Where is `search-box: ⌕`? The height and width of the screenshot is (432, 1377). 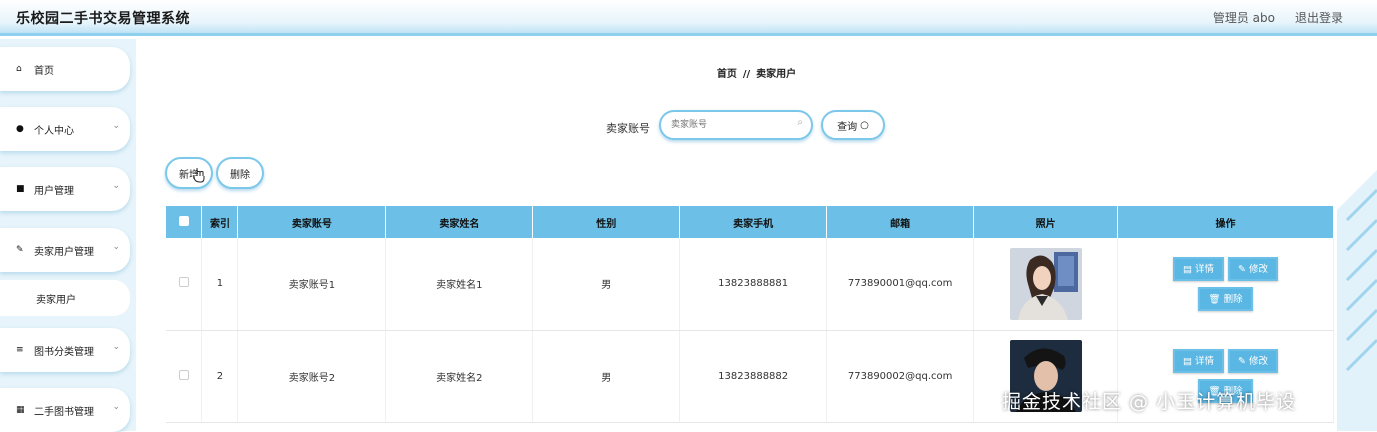
search-box: ⌕ is located at coordinates (736, 125).